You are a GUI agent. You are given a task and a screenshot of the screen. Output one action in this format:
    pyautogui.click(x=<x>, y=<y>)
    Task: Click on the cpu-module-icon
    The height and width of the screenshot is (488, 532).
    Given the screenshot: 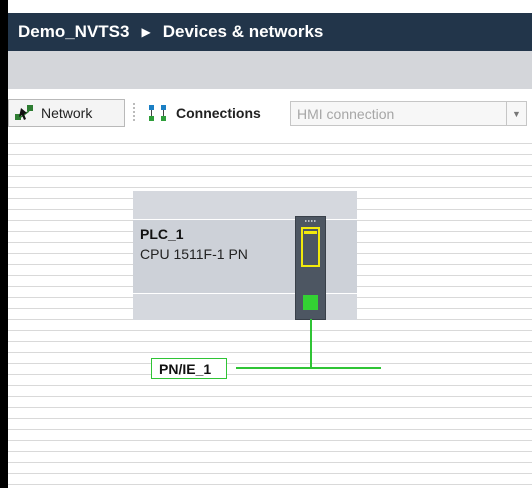 What is the action you would take?
    pyautogui.click(x=310, y=268)
    